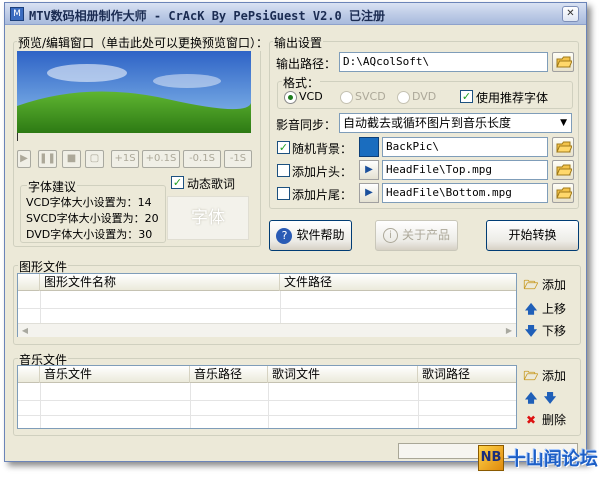 The width and height of the screenshot is (602, 478). What do you see at coordinates (465, 147) in the screenshot?
I see `random-bg-field: BackPic\` at bounding box center [465, 147].